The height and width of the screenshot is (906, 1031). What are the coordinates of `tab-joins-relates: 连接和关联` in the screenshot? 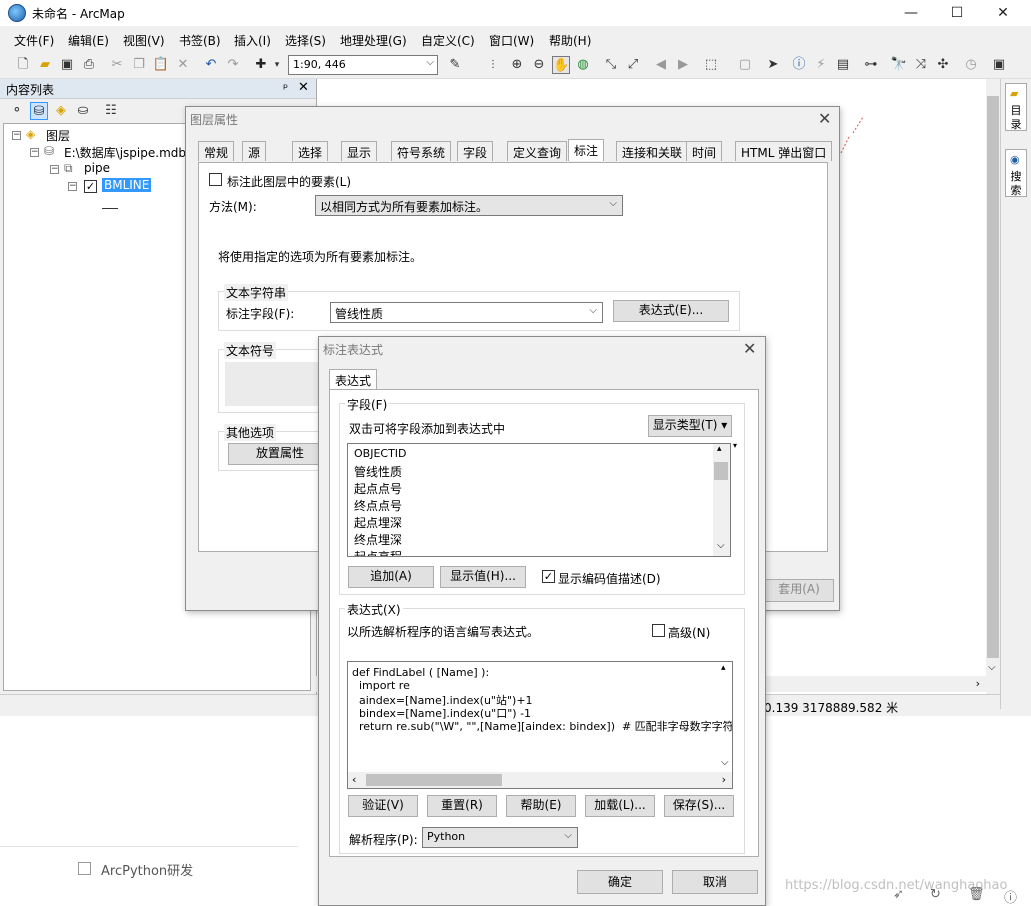 It's located at (652, 151).